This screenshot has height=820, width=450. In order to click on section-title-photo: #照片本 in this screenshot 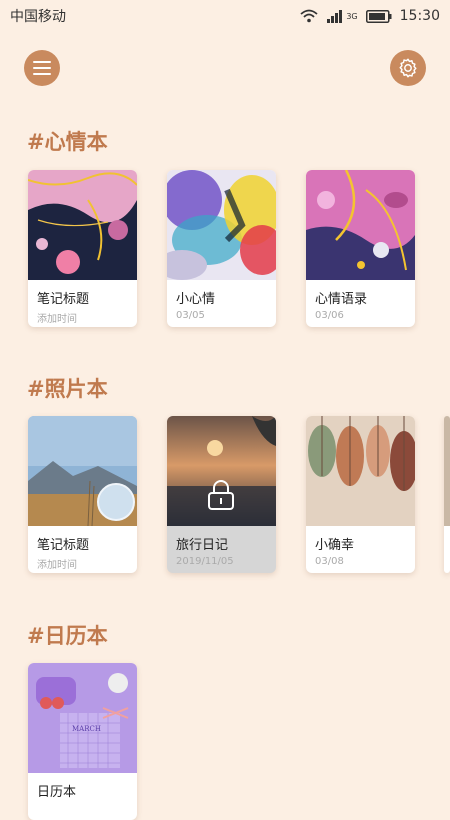, I will do `click(67, 389)`.